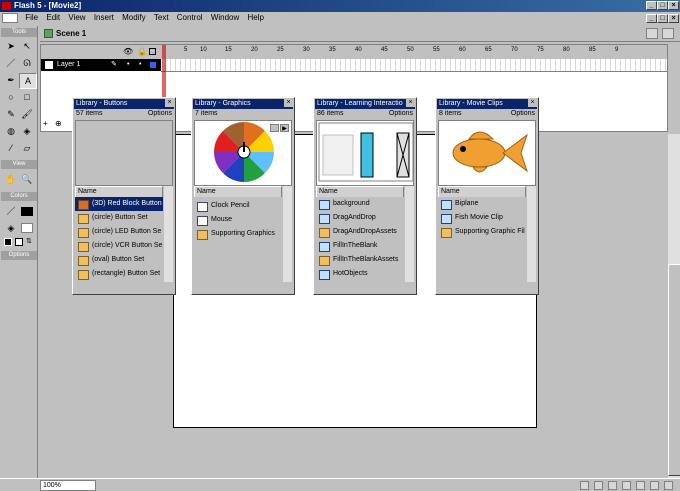  Describe the element at coordinates (10, 17) in the screenshot. I see `document-icon` at that location.